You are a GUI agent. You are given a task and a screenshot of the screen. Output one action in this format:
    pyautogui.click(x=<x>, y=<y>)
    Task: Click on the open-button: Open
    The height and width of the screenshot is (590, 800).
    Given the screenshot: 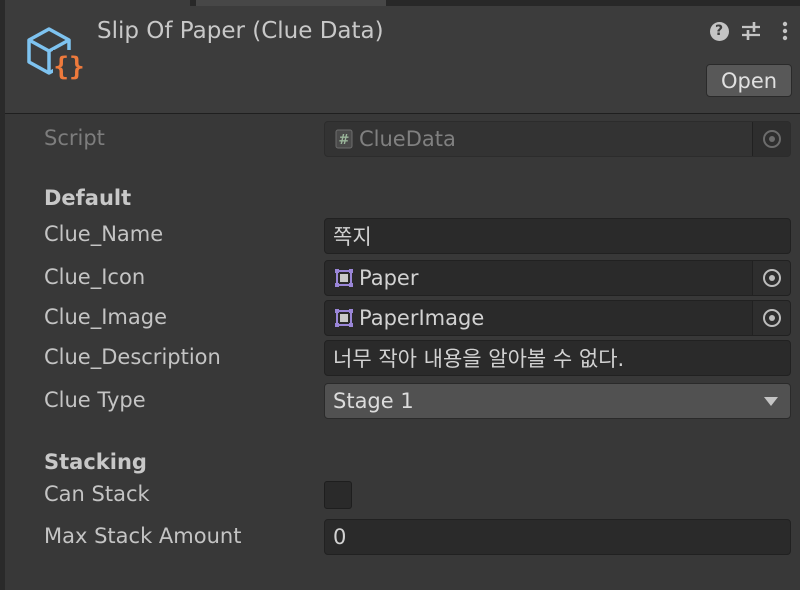 What is the action you would take?
    pyautogui.click(x=749, y=80)
    